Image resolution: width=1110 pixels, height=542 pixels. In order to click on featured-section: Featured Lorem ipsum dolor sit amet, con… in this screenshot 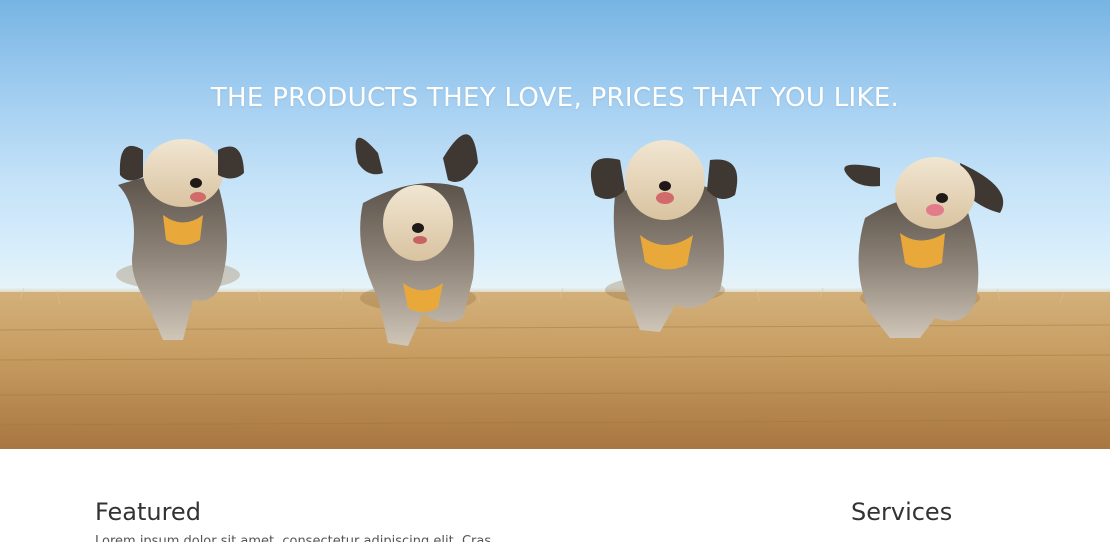, I will do `click(345, 519)`.